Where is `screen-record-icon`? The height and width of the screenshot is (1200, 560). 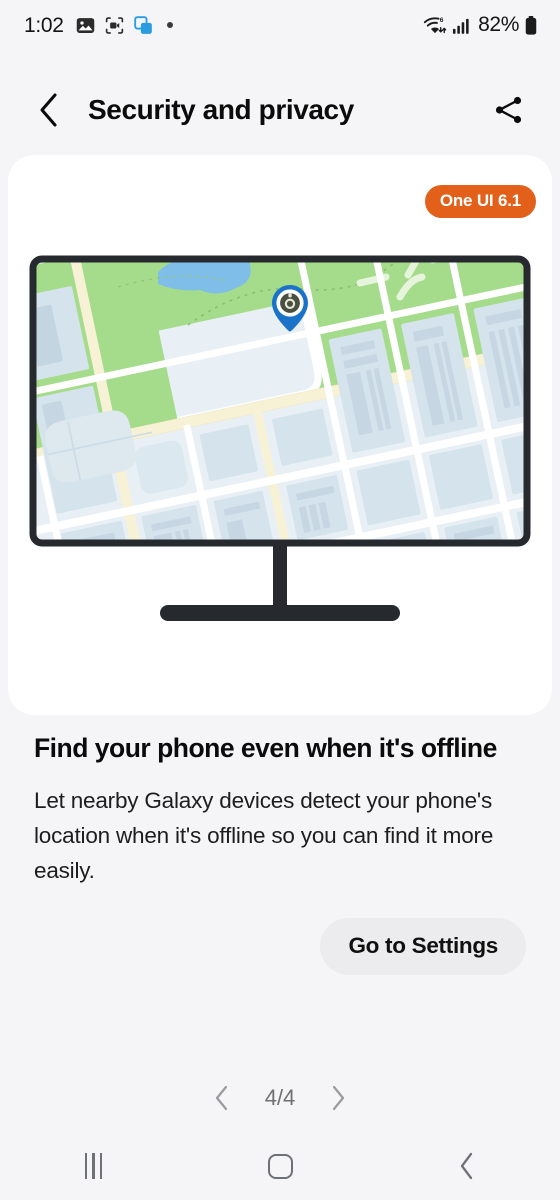
screen-record-icon is located at coordinates (114, 25).